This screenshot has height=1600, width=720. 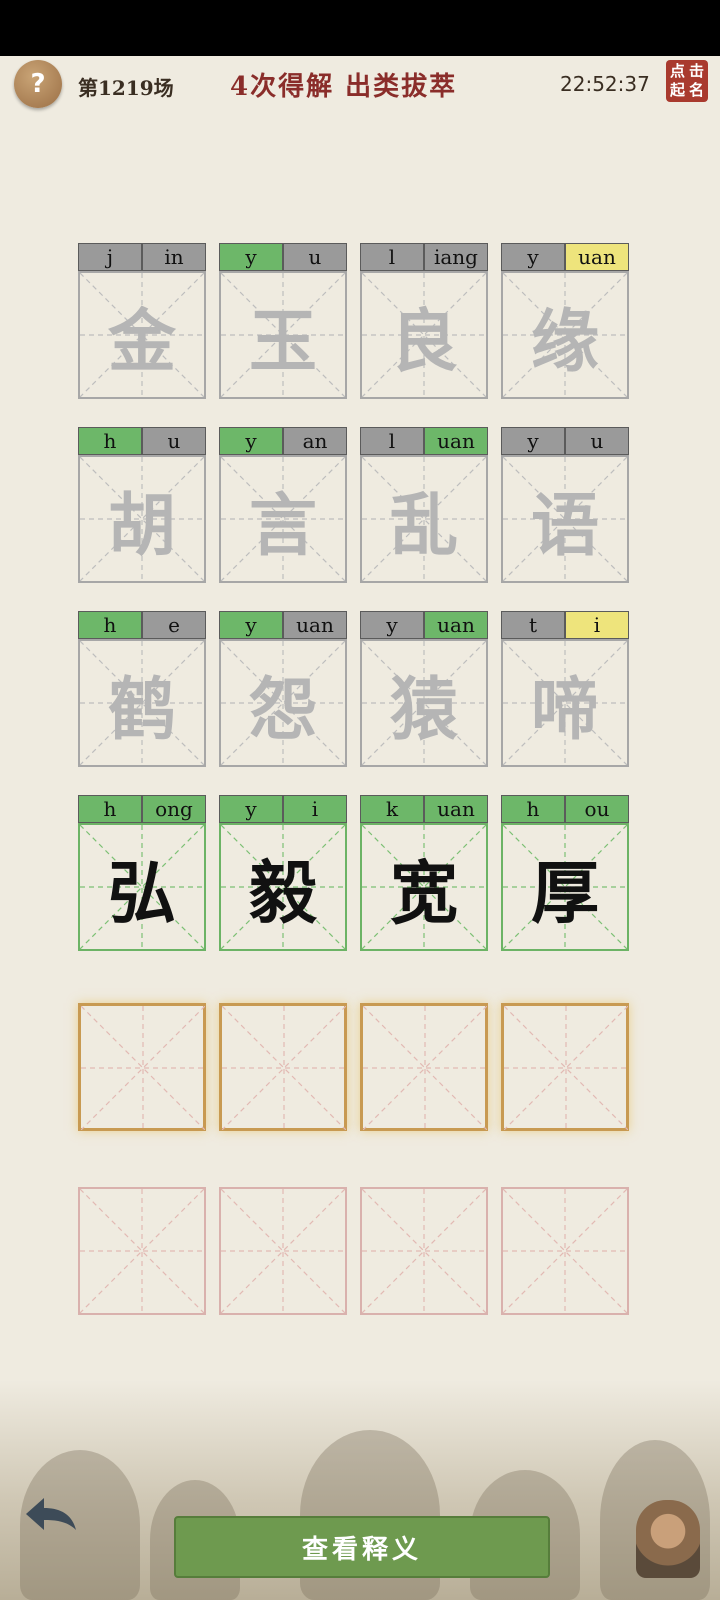 I want to click on pinyin-bar: l iang, so click(x=424, y=257).